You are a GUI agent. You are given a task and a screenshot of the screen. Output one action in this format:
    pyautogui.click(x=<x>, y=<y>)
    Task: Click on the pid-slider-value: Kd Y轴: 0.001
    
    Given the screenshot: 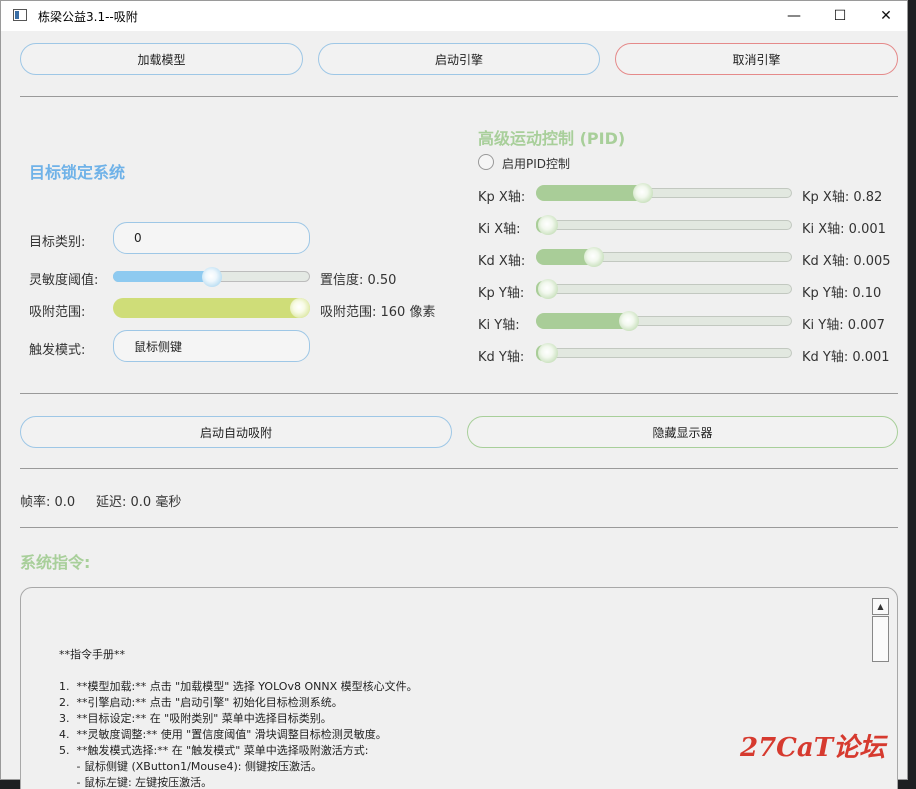 What is the action you would take?
    pyautogui.click(x=846, y=357)
    